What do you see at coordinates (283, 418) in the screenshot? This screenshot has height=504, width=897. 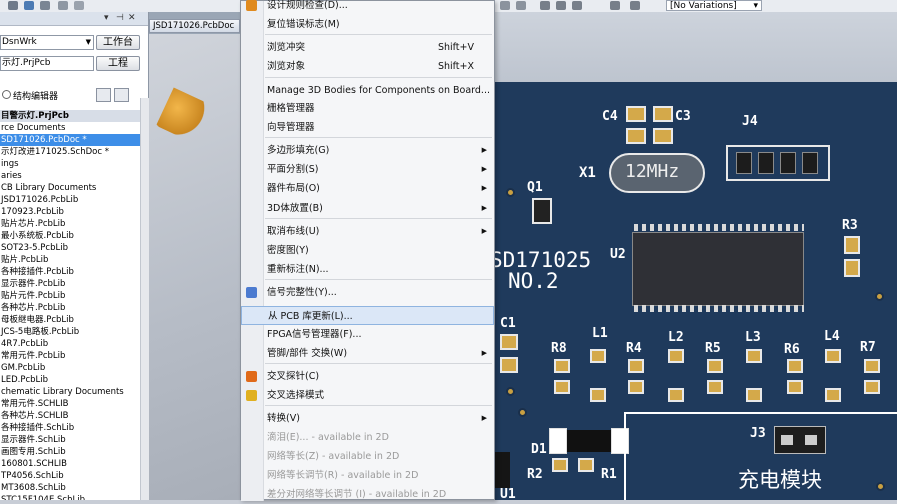 I see `menu-item-label: 转换(V)` at bounding box center [283, 418].